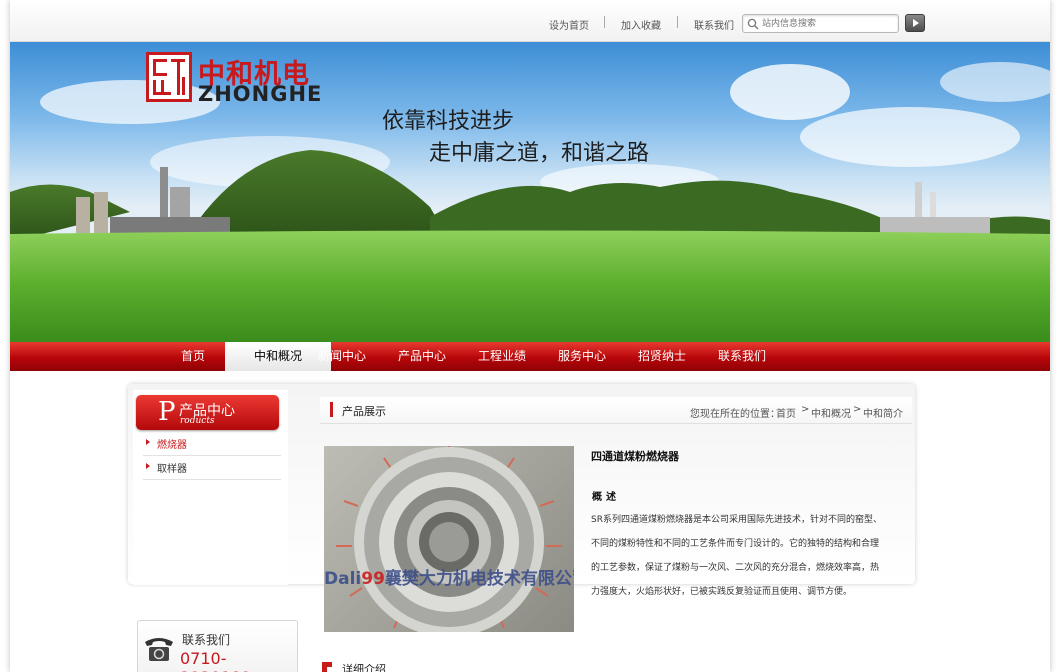 This screenshot has height=672, width=1060. Describe the element at coordinates (327, 667) in the screenshot. I see `square-bullet-icon` at that location.